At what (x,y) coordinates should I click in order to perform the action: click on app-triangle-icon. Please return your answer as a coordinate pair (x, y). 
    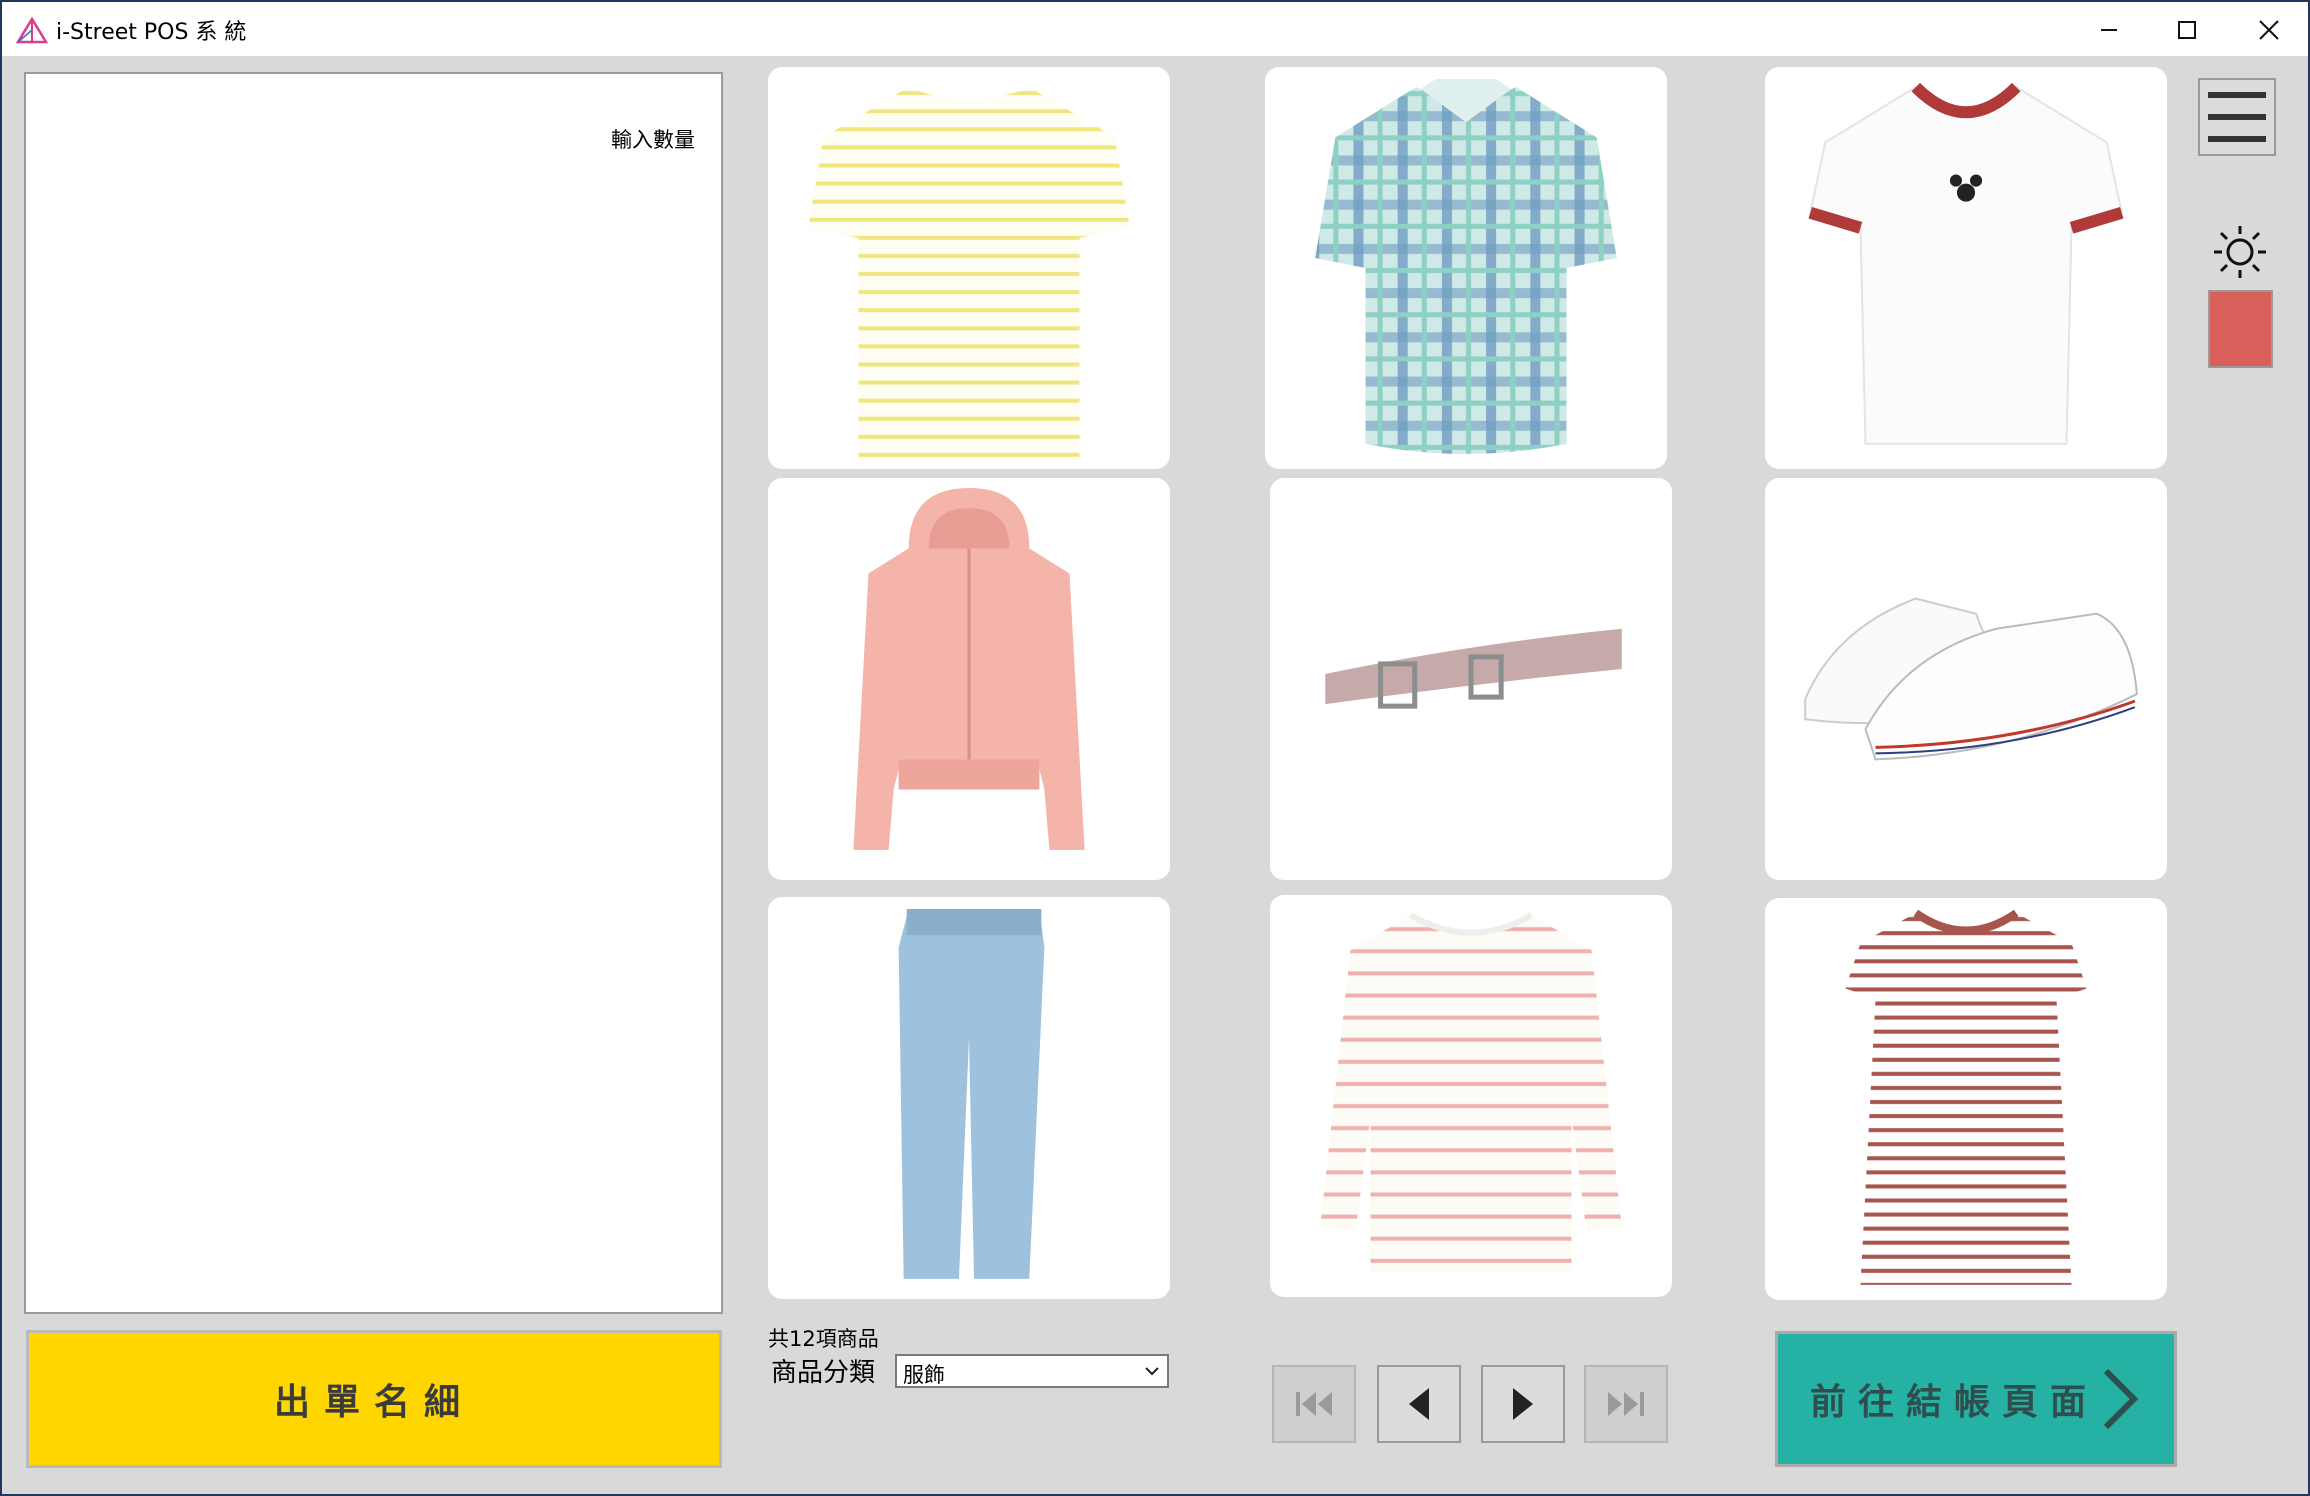
    Looking at the image, I should click on (32, 30).